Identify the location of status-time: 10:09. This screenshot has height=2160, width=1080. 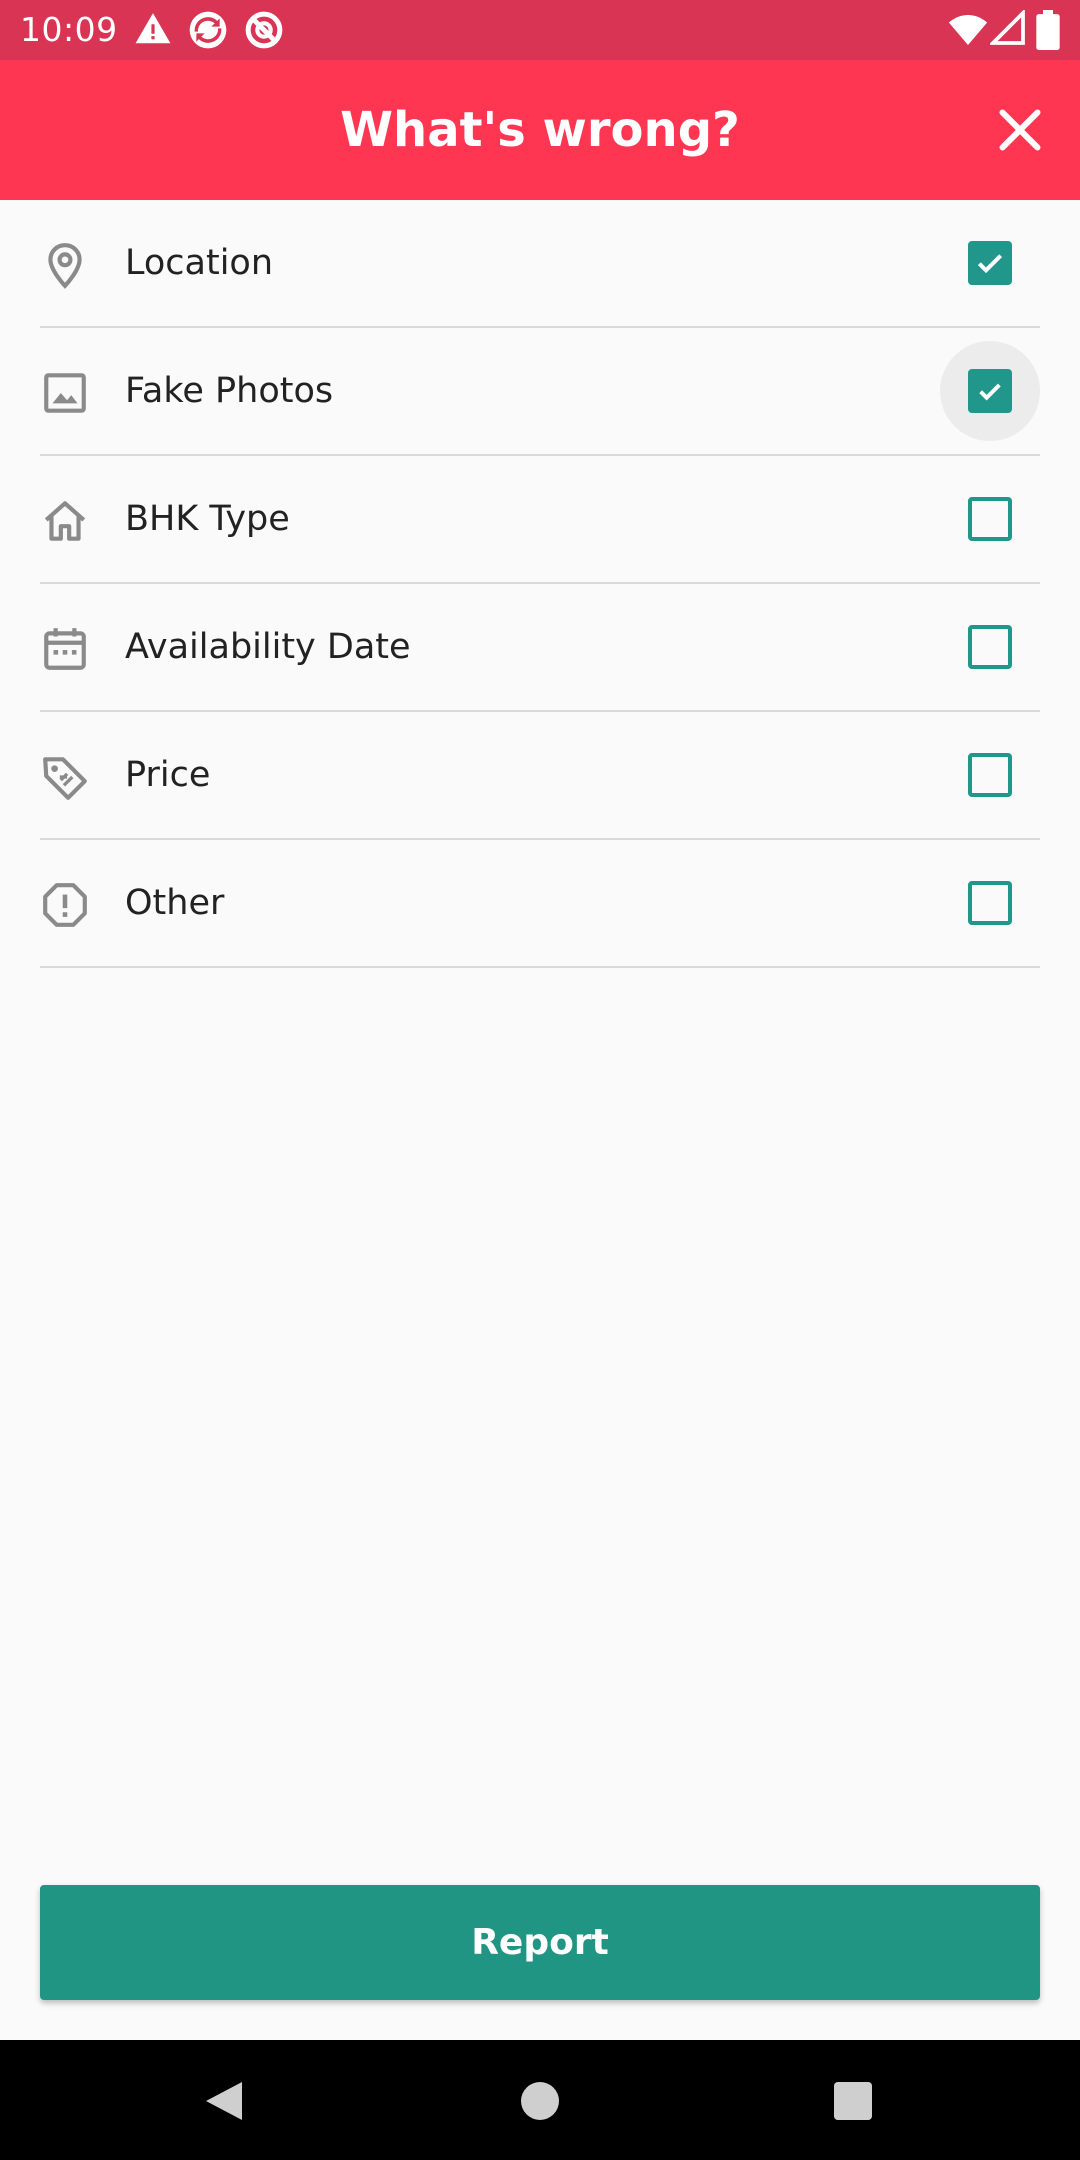
(69, 29).